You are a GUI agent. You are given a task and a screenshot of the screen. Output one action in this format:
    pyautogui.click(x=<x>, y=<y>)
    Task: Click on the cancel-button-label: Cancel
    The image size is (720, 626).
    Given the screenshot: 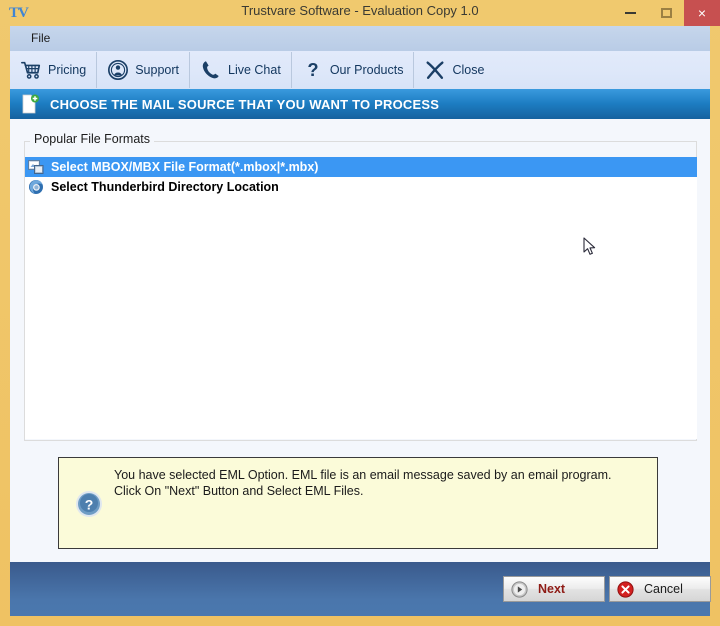 What is the action you would take?
    pyautogui.click(x=663, y=589)
    